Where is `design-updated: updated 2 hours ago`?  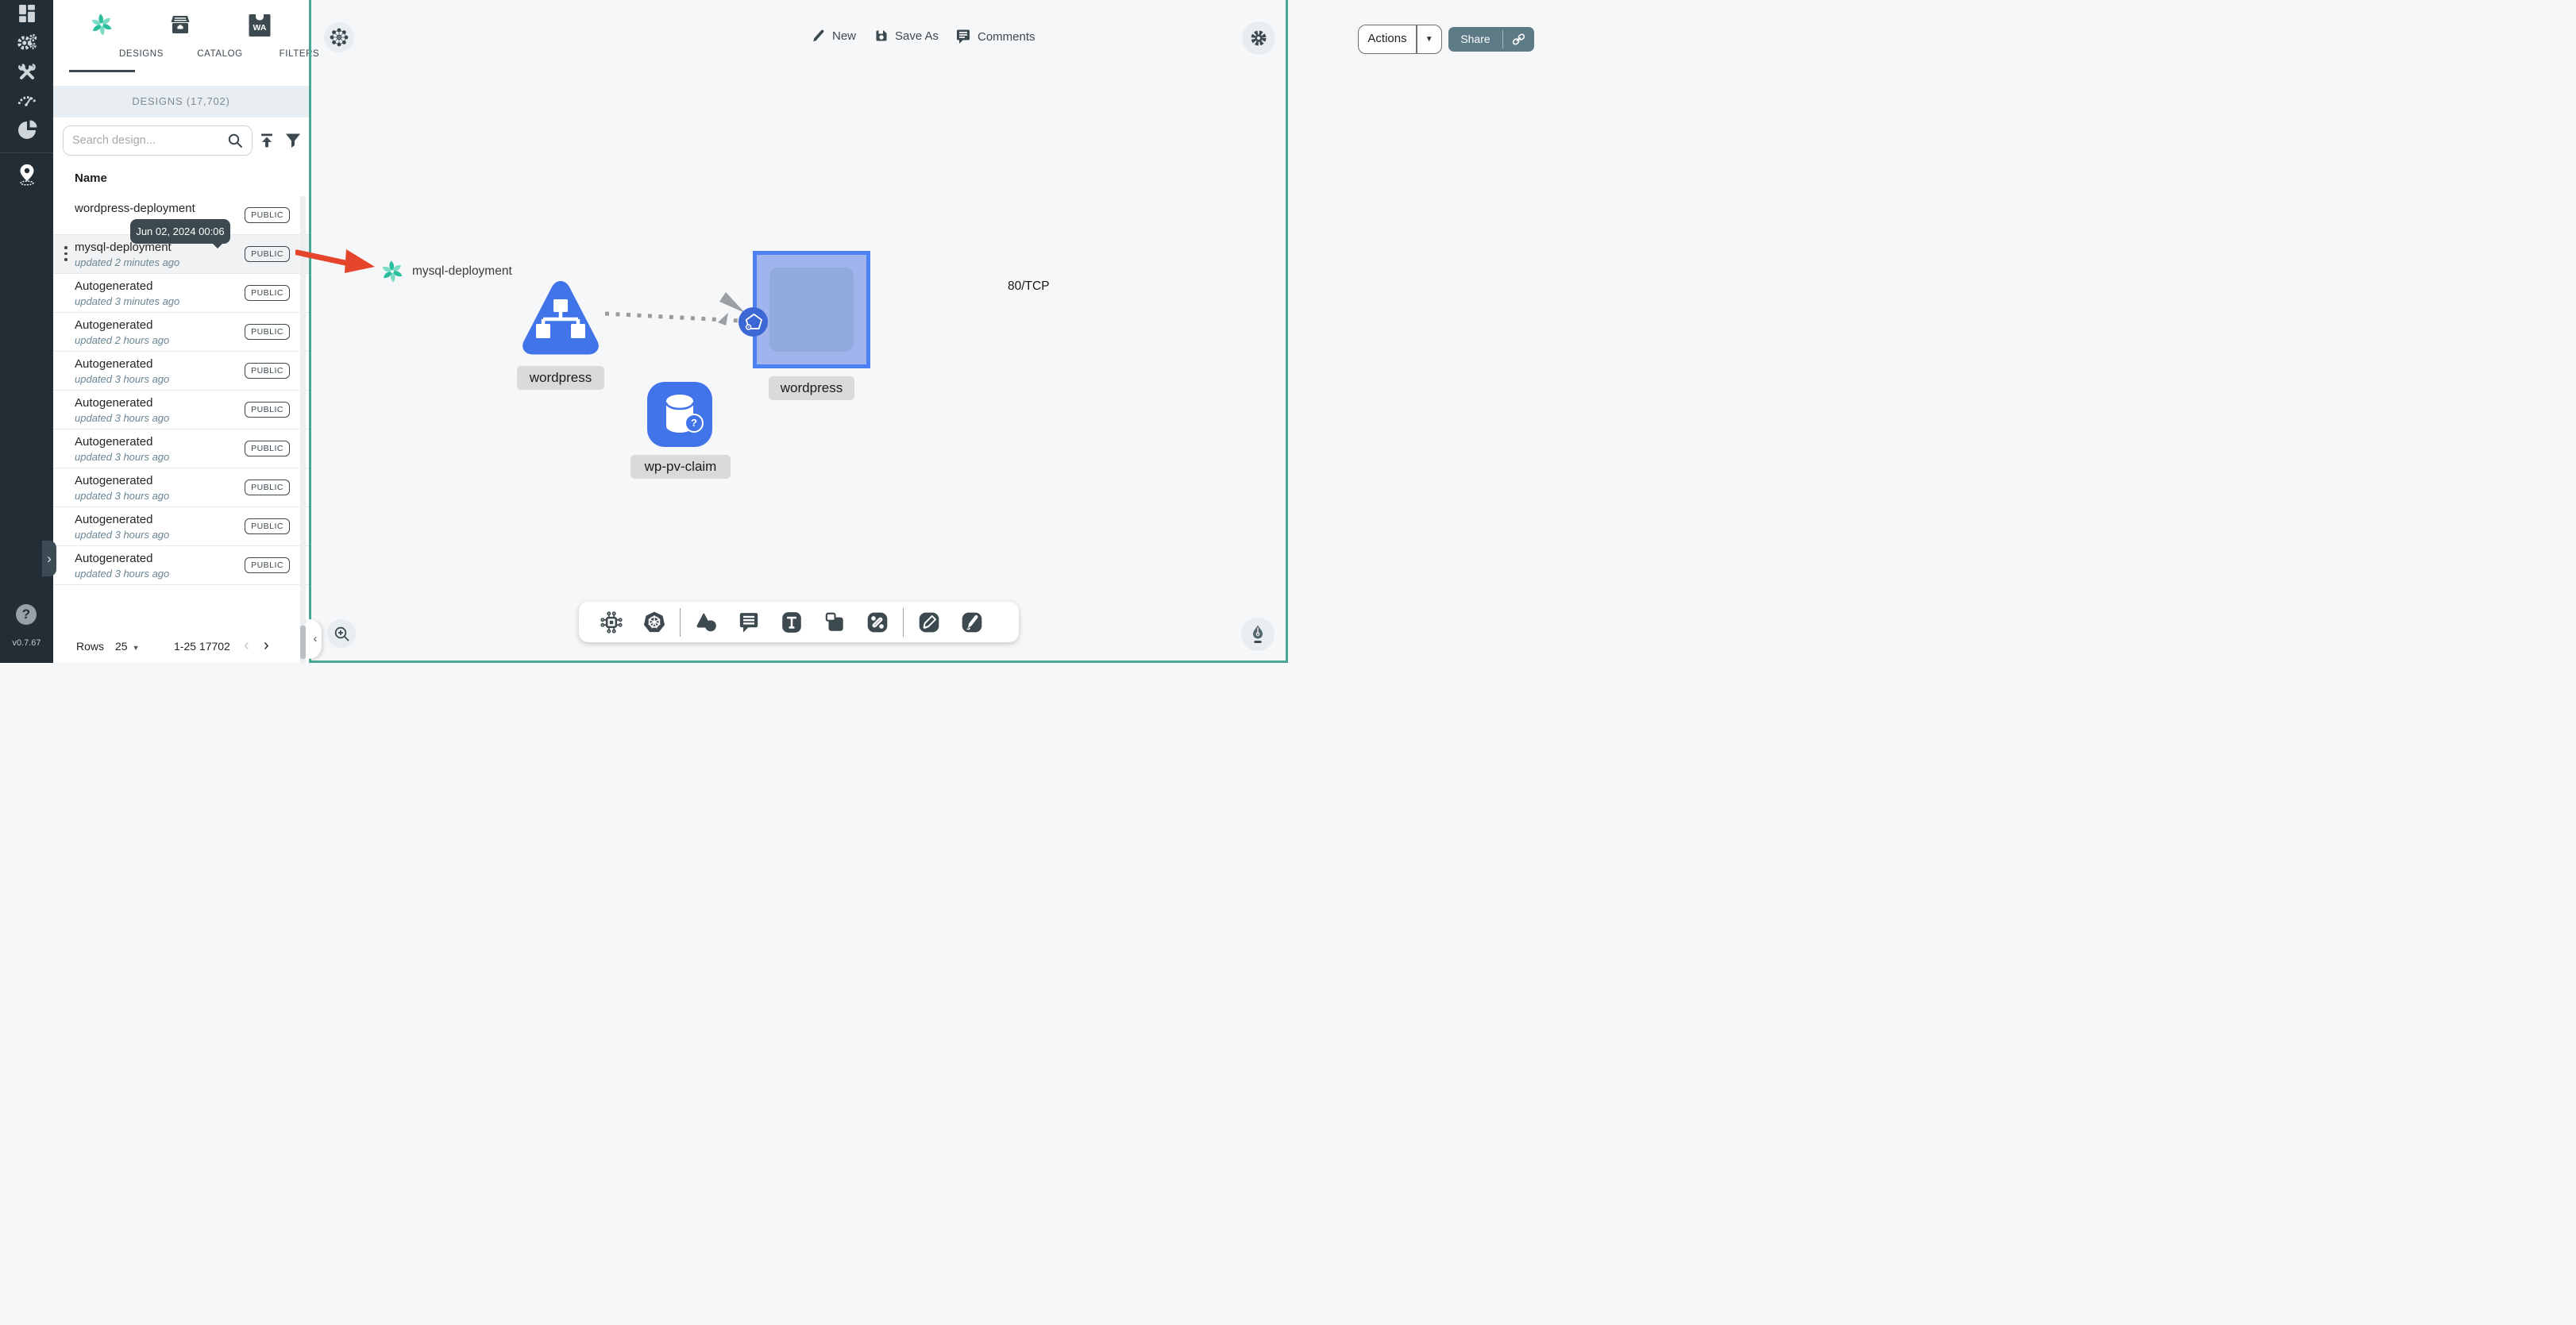
design-updated: updated 2 hours ago is located at coordinates (122, 340).